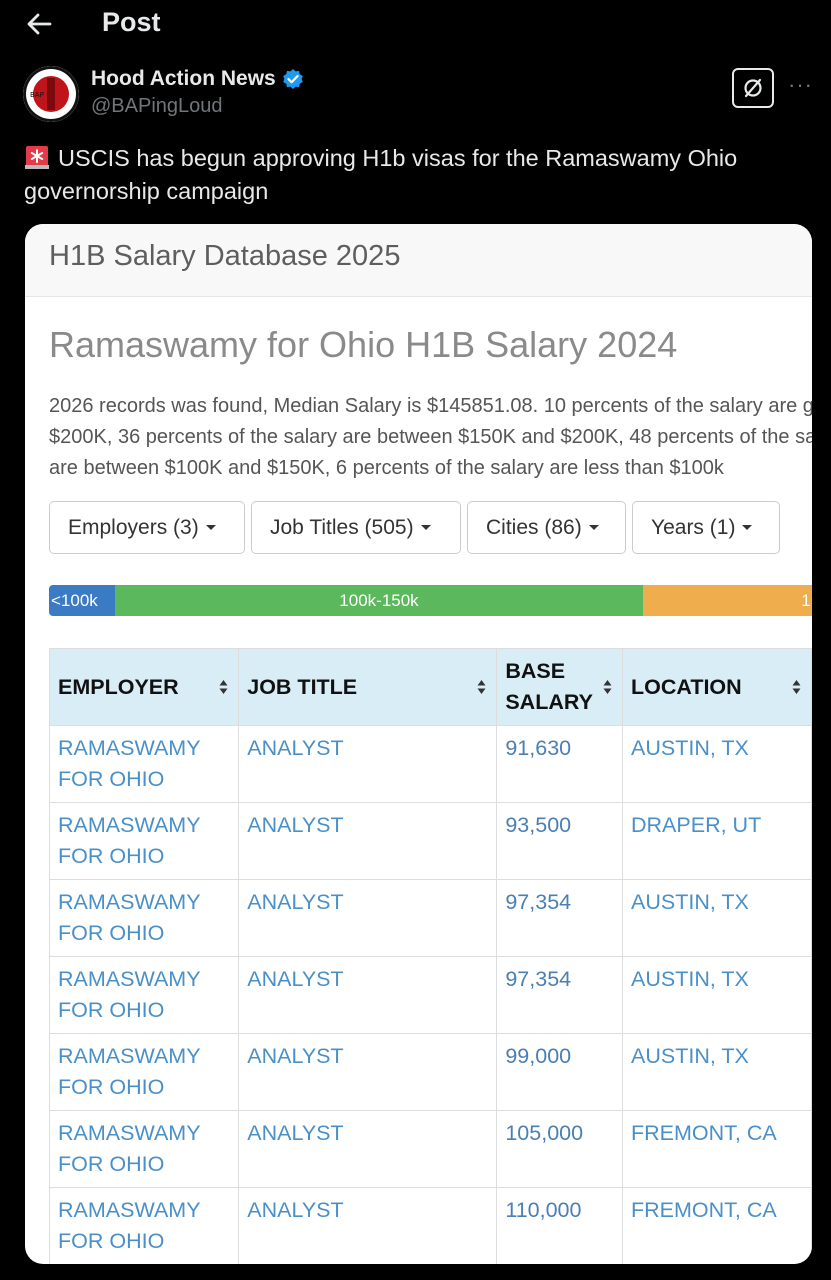 This screenshot has width=831, height=1280. I want to click on card-header-title: H1B Salary Database 2025, so click(225, 256).